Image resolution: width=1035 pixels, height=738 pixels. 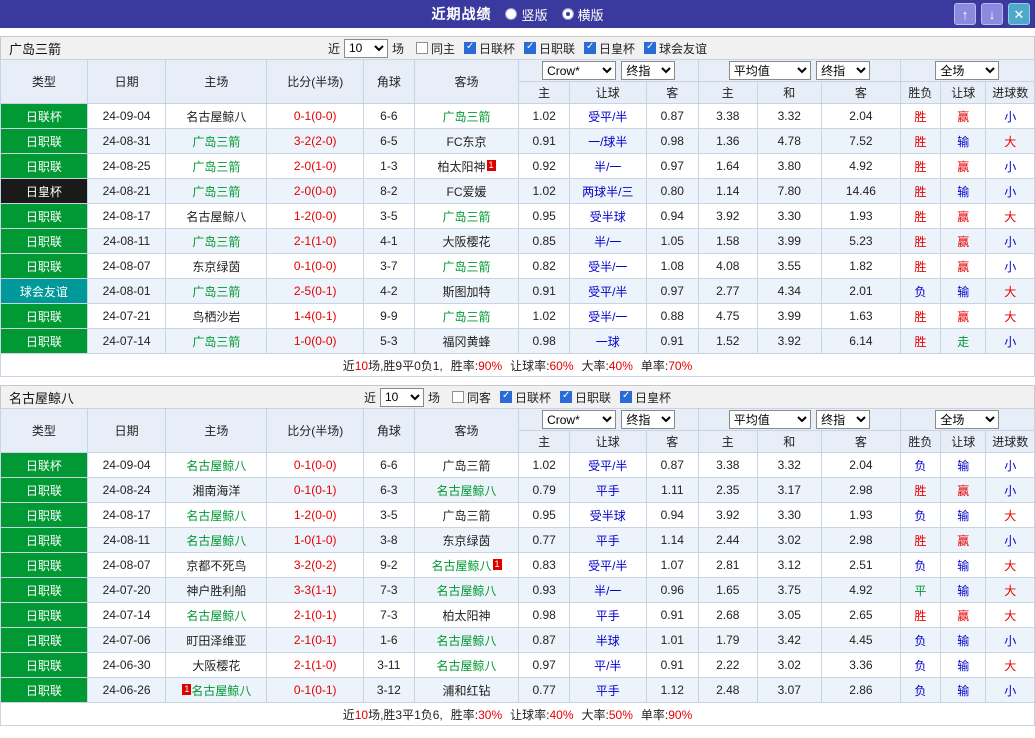 What do you see at coordinates (963, 241) in the screenshot?
I see `cell-handicap-result: 赢` at bounding box center [963, 241].